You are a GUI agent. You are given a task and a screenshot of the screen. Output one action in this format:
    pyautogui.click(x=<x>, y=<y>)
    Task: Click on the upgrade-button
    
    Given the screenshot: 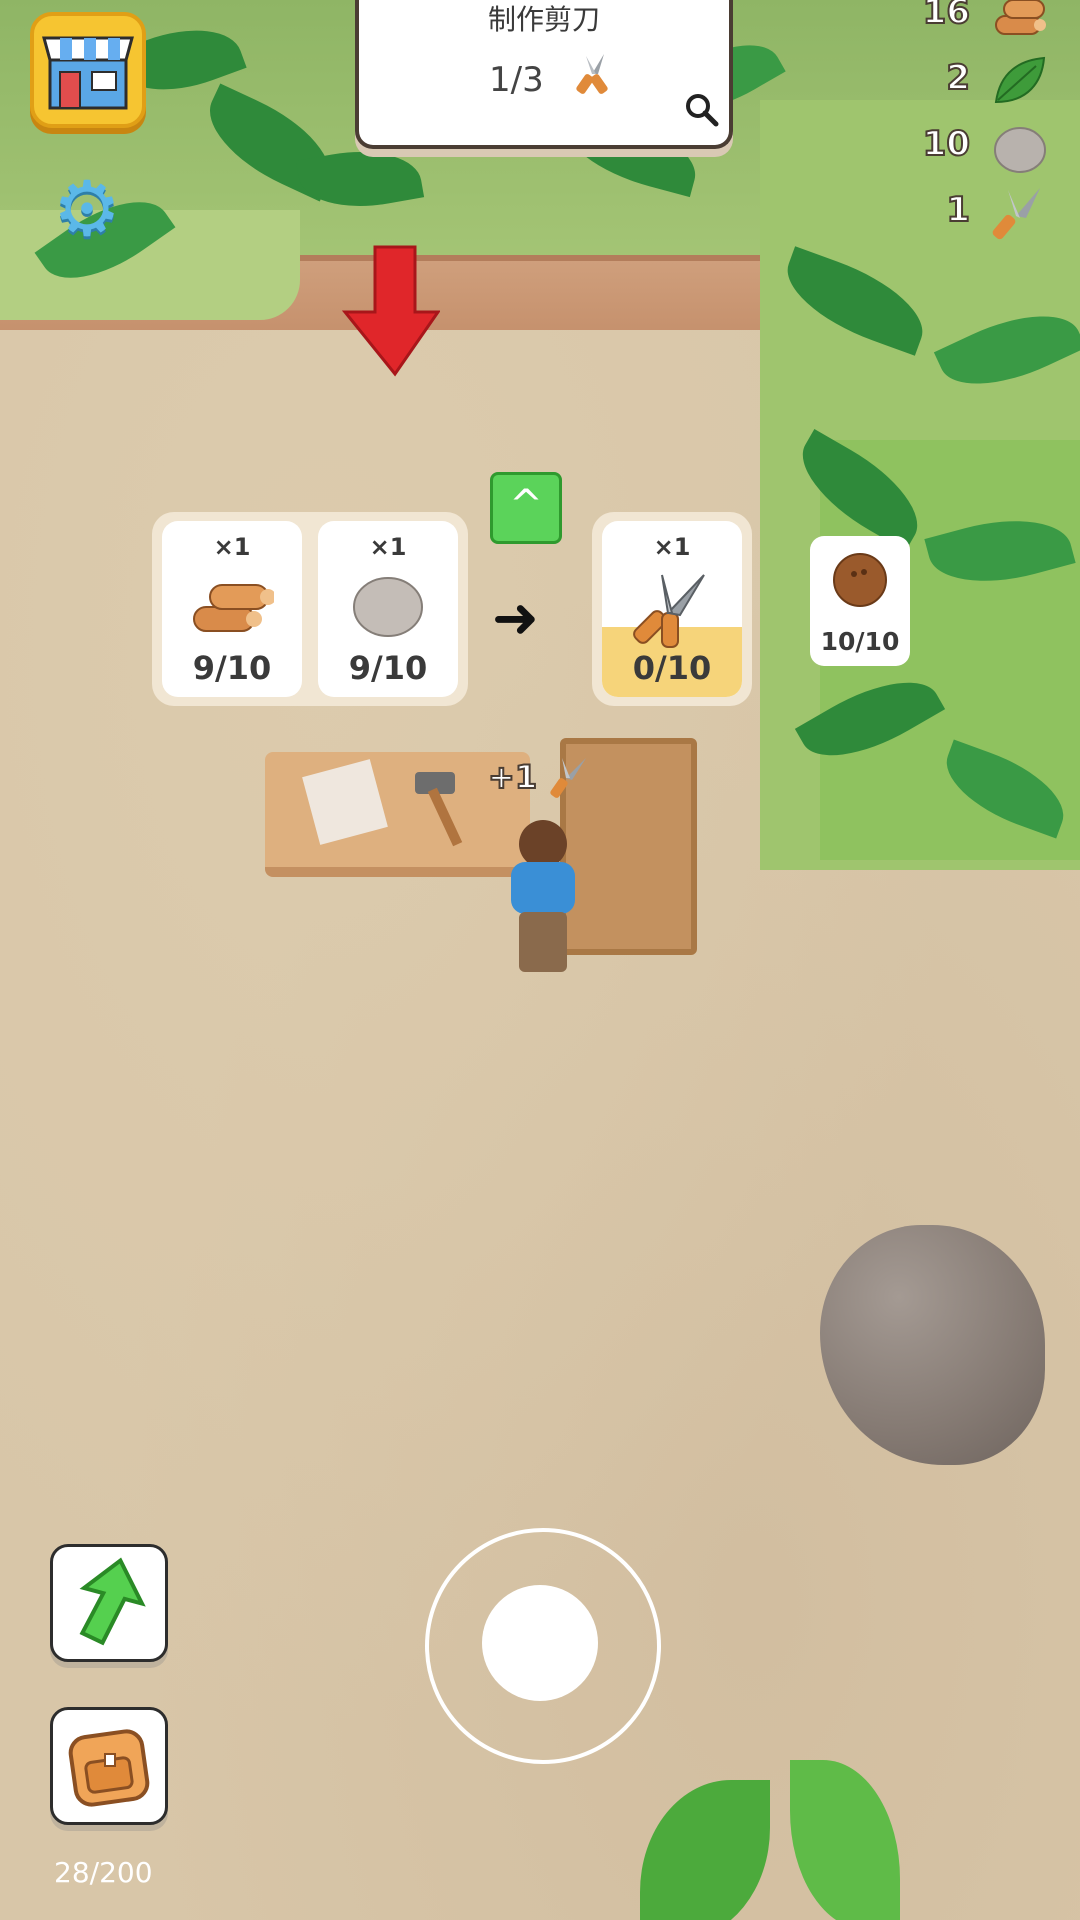 What is the action you would take?
    pyautogui.click(x=109, y=1603)
    